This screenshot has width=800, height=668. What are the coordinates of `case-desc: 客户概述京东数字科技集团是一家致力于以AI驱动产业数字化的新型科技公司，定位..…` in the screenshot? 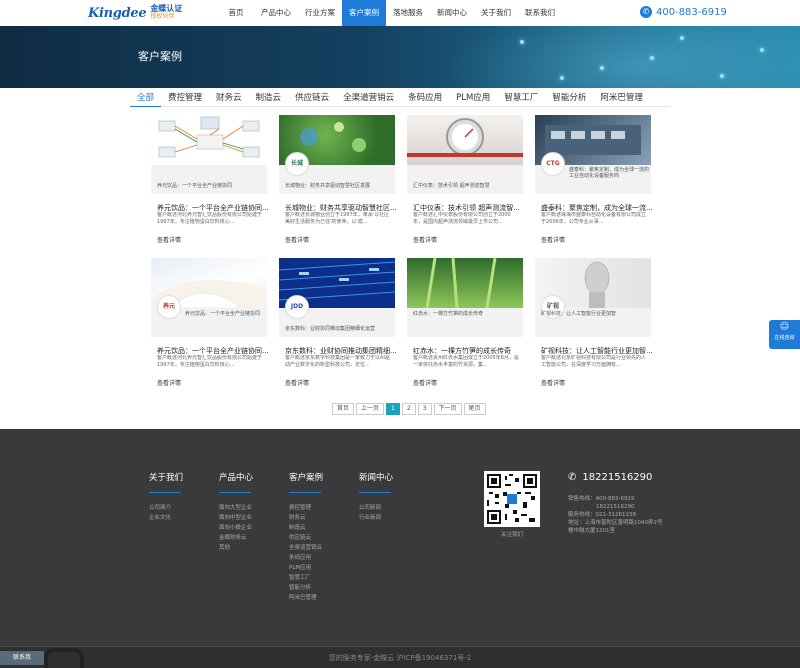 It's located at (337, 361).